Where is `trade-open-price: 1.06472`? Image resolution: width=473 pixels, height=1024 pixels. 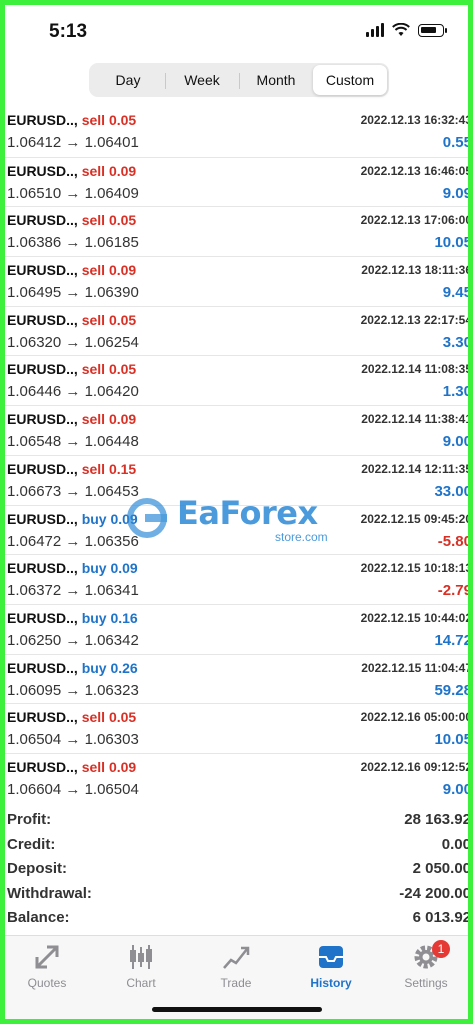 trade-open-price: 1.06472 is located at coordinates (34, 541).